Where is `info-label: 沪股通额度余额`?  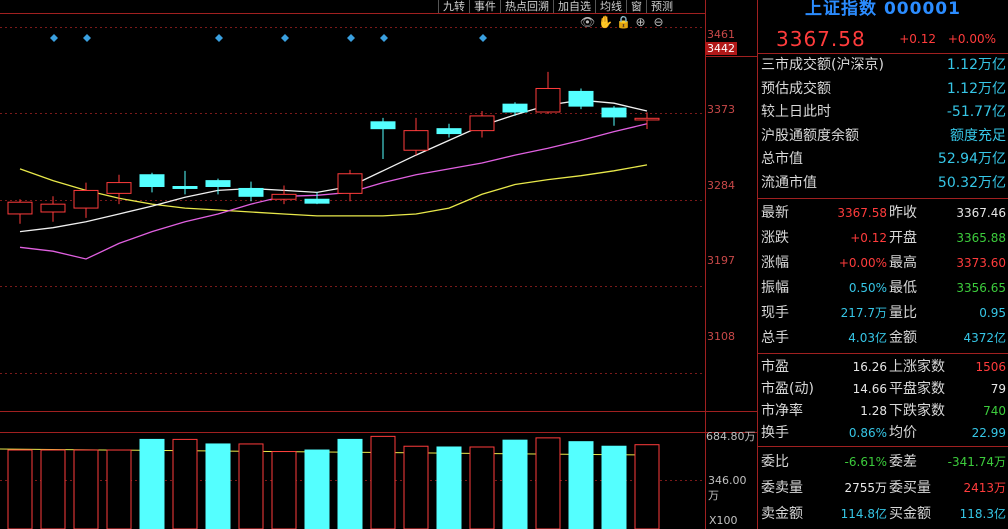 info-label: 沪股通额度余额 is located at coordinates (810, 135).